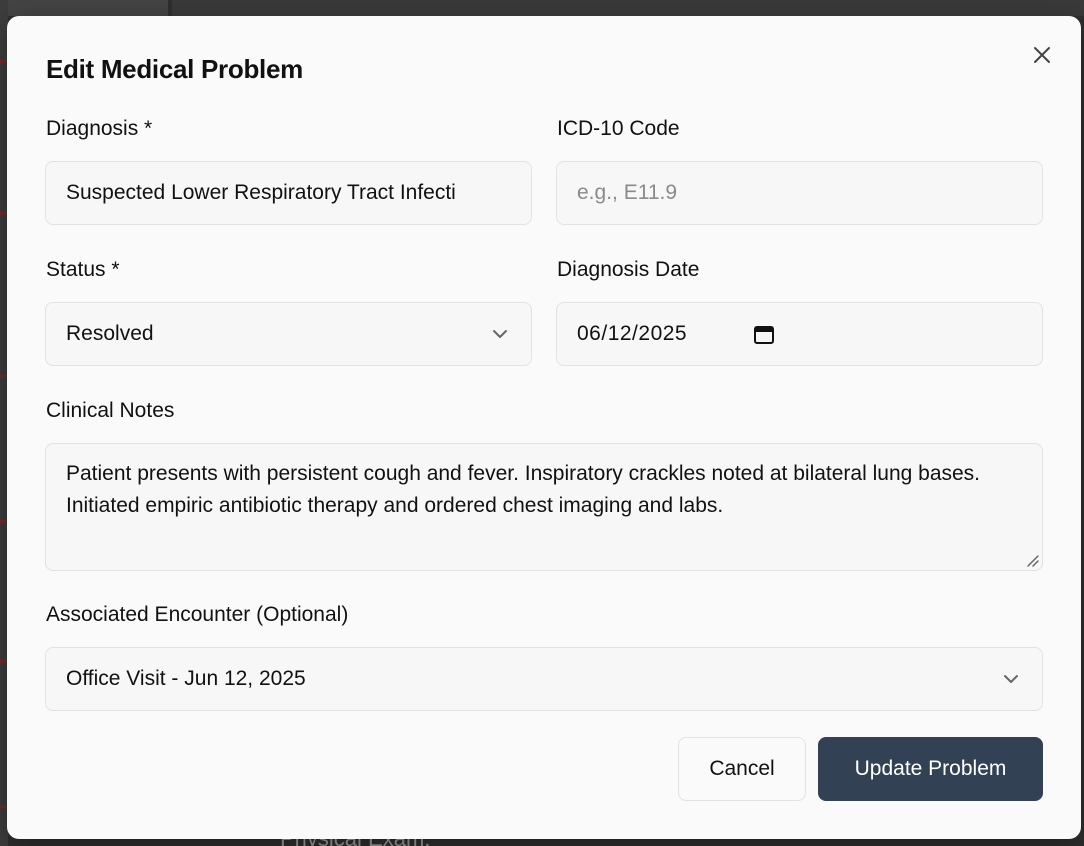  What do you see at coordinates (174, 69) in the screenshot?
I see `dialog-title: Edit Medical Problem` at bounding box center [174, 69].